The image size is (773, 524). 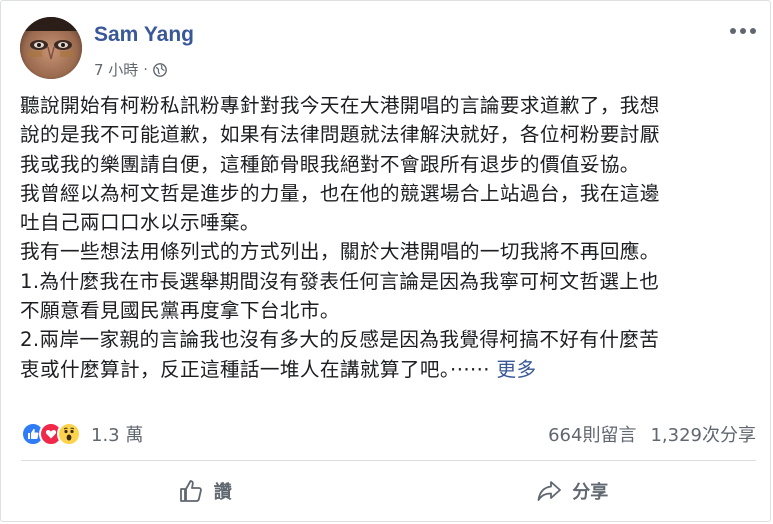 What do you see at coordinates (592, 434) in the screenshot?
I see `comments-count: 664則留言` at bounding box center [592, 434].